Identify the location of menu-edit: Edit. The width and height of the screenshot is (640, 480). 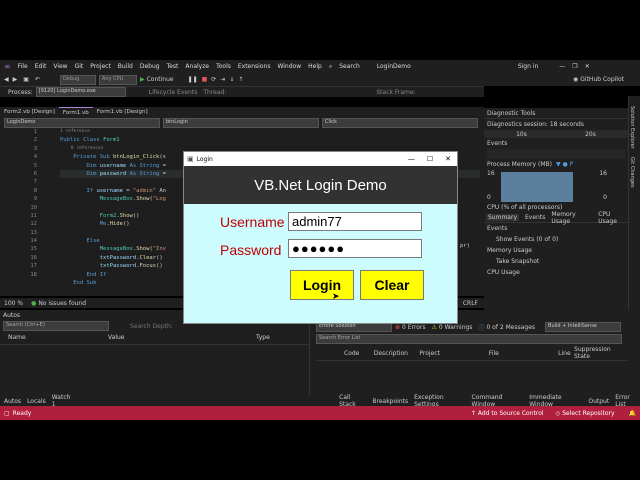
(41, 66).